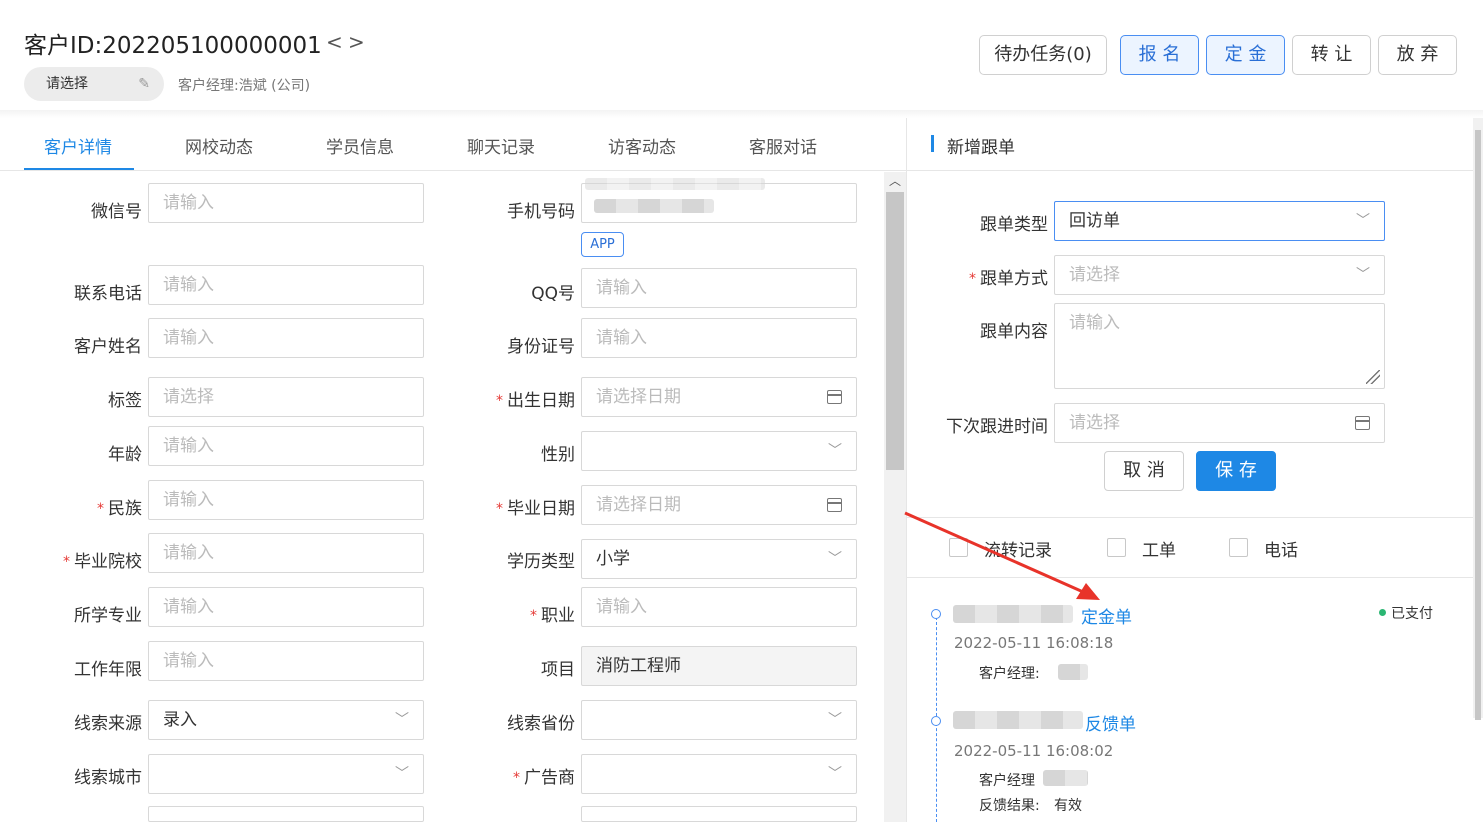 This screenshot has width=1483, height=822. What do you see at coordinates (1219, 423) in the screenshot?
I see `next-time-datepicker: 请选择` at bounding box center [1219, 423].